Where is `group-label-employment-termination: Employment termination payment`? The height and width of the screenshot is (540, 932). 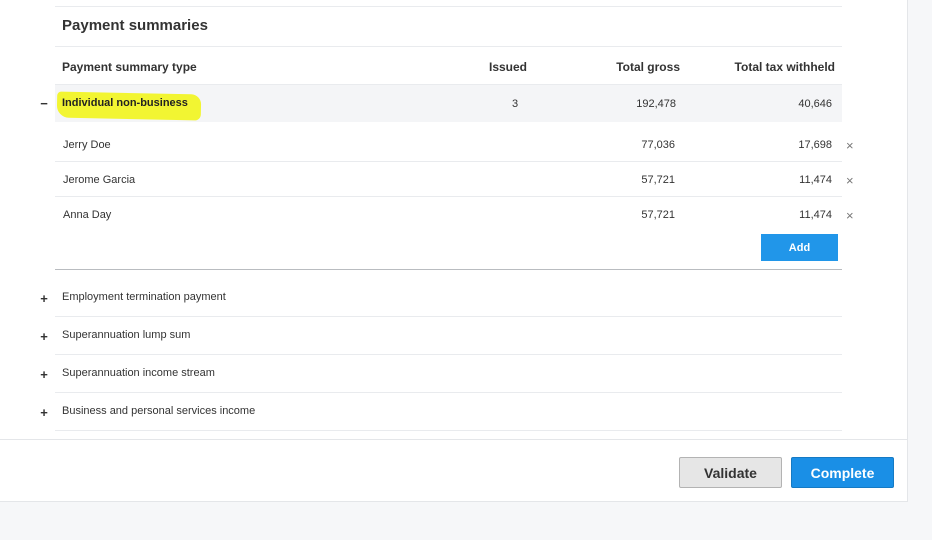
group-label-employment-termination: Employment termination payment is located at coordinates (144, 297).